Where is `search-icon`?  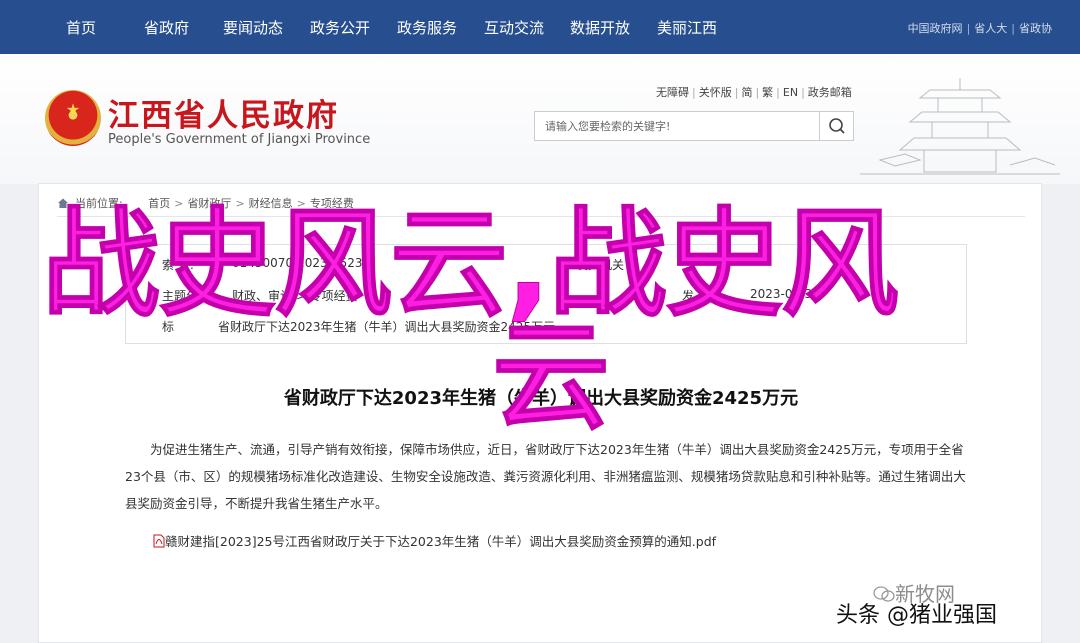 search-icon is located at coordinates (837, 126).